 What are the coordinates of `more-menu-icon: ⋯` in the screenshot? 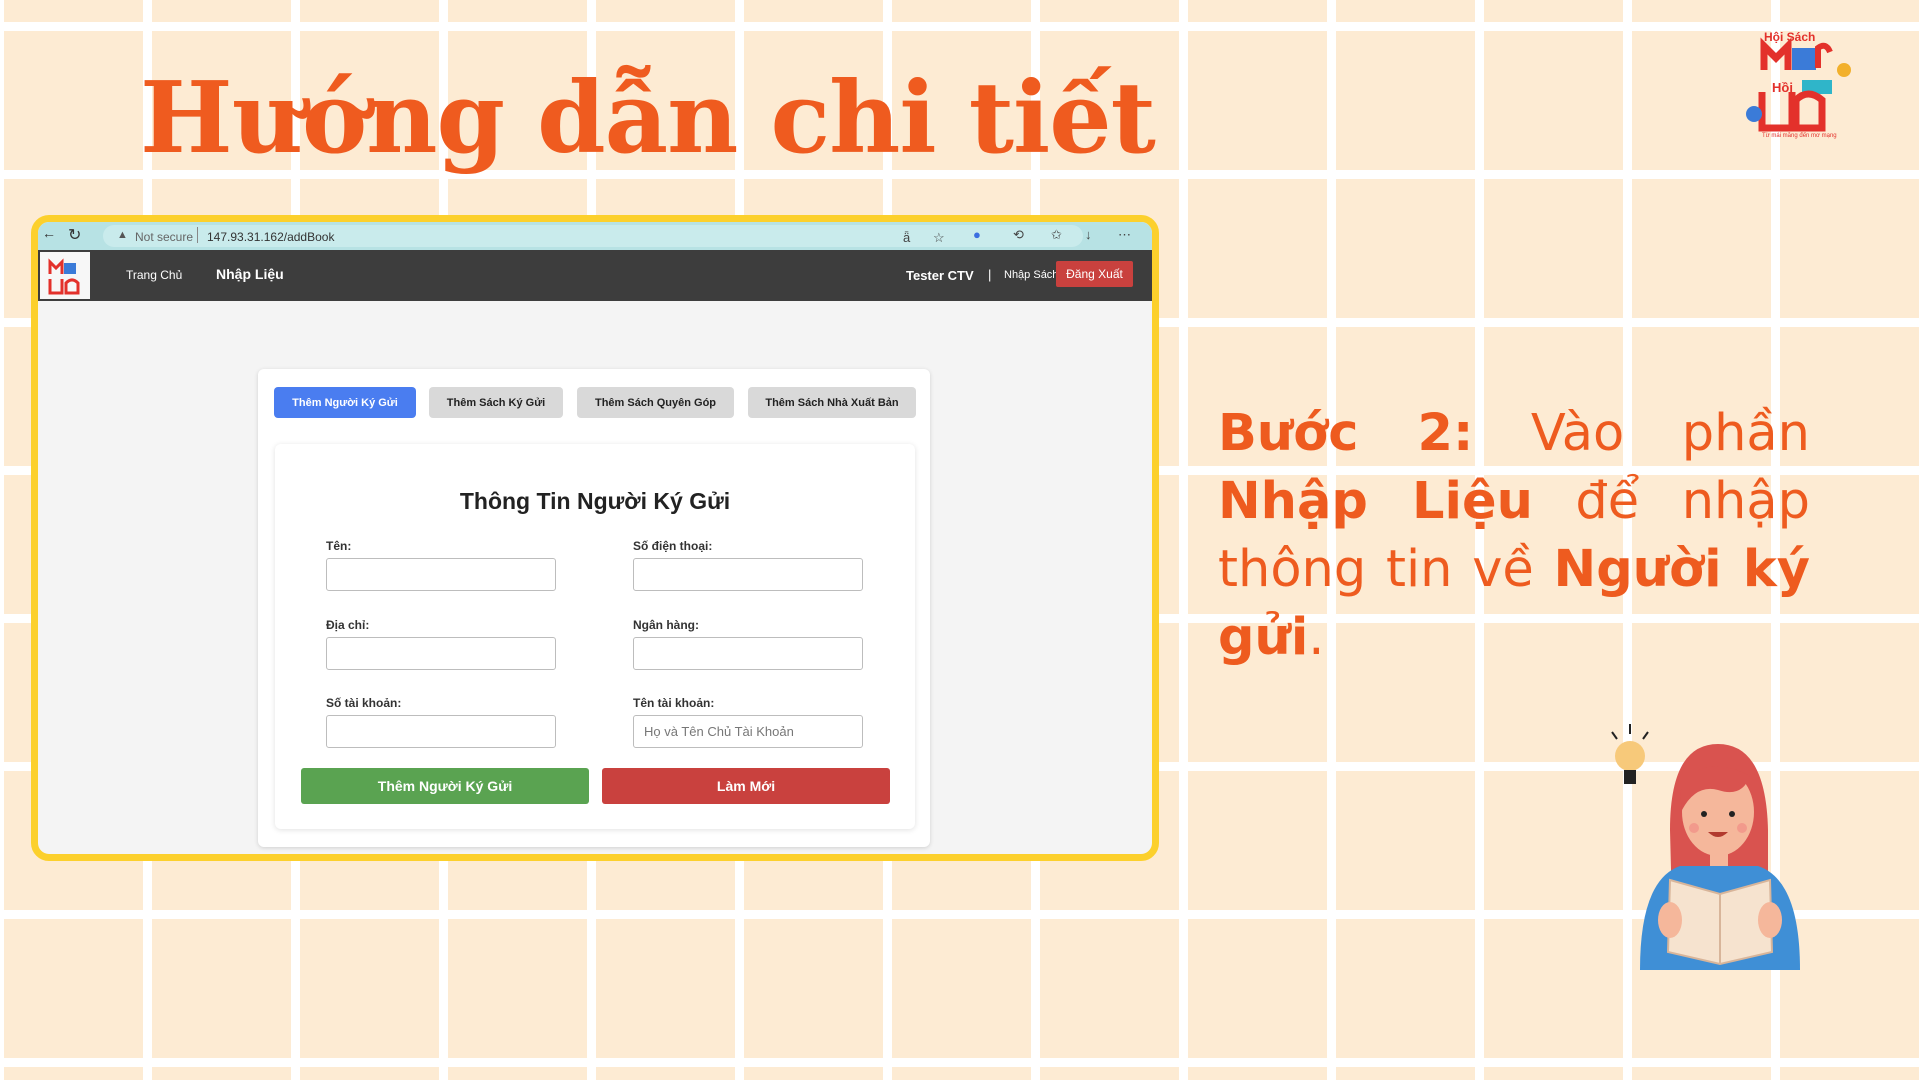 It's located at (1124, 235).